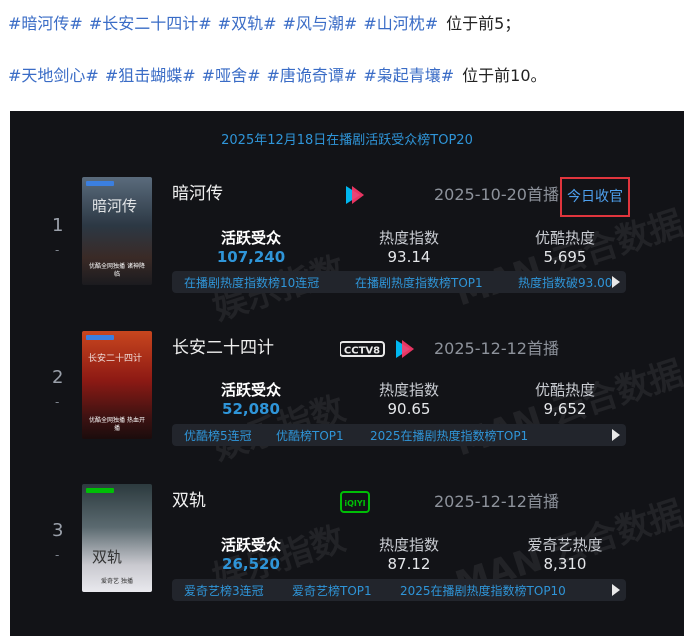 The width and height of the screenshot is (694, 641). I want to click on platform-text: CCTV8, so click(362, 351).